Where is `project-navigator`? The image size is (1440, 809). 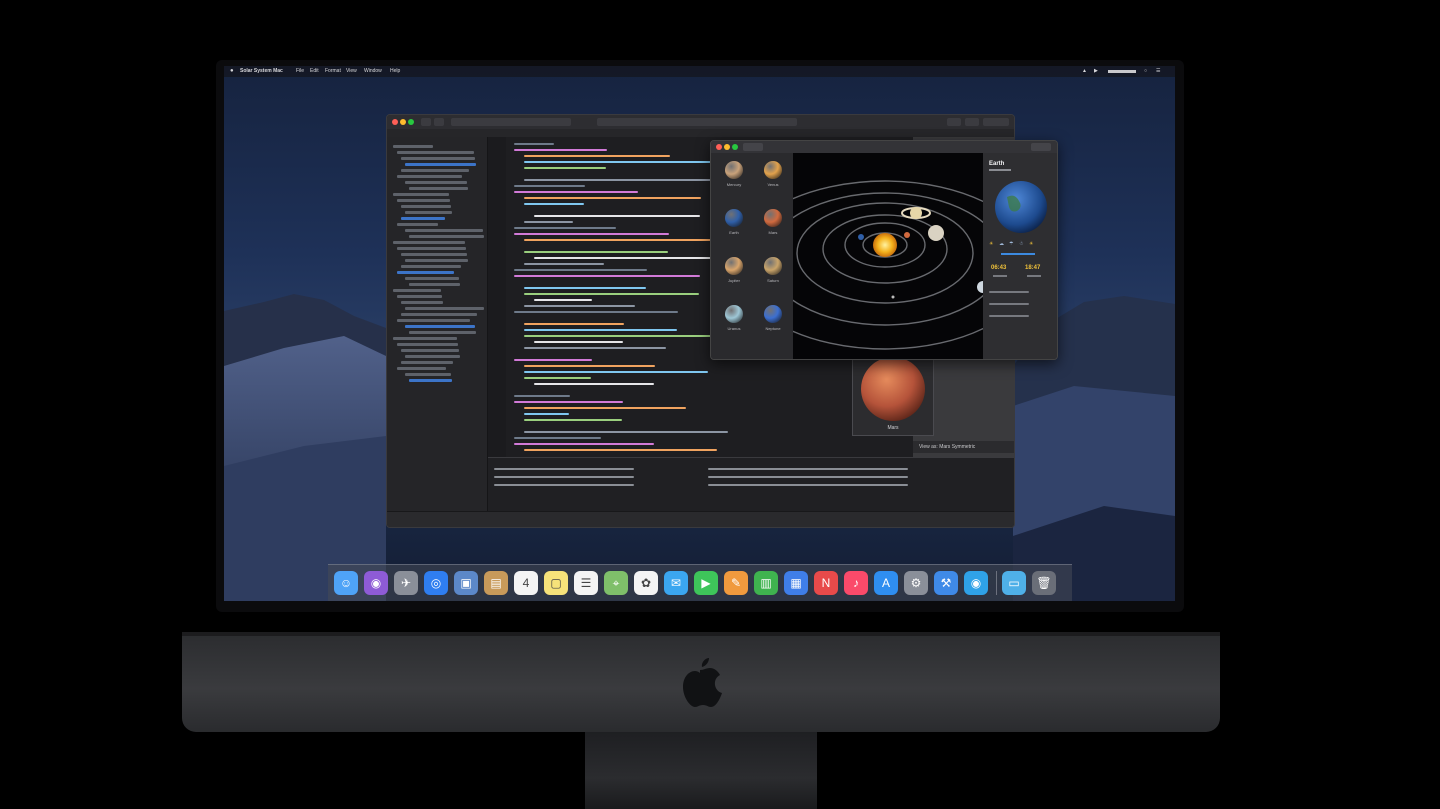 project-navigator is located at coordinates (437, 324).